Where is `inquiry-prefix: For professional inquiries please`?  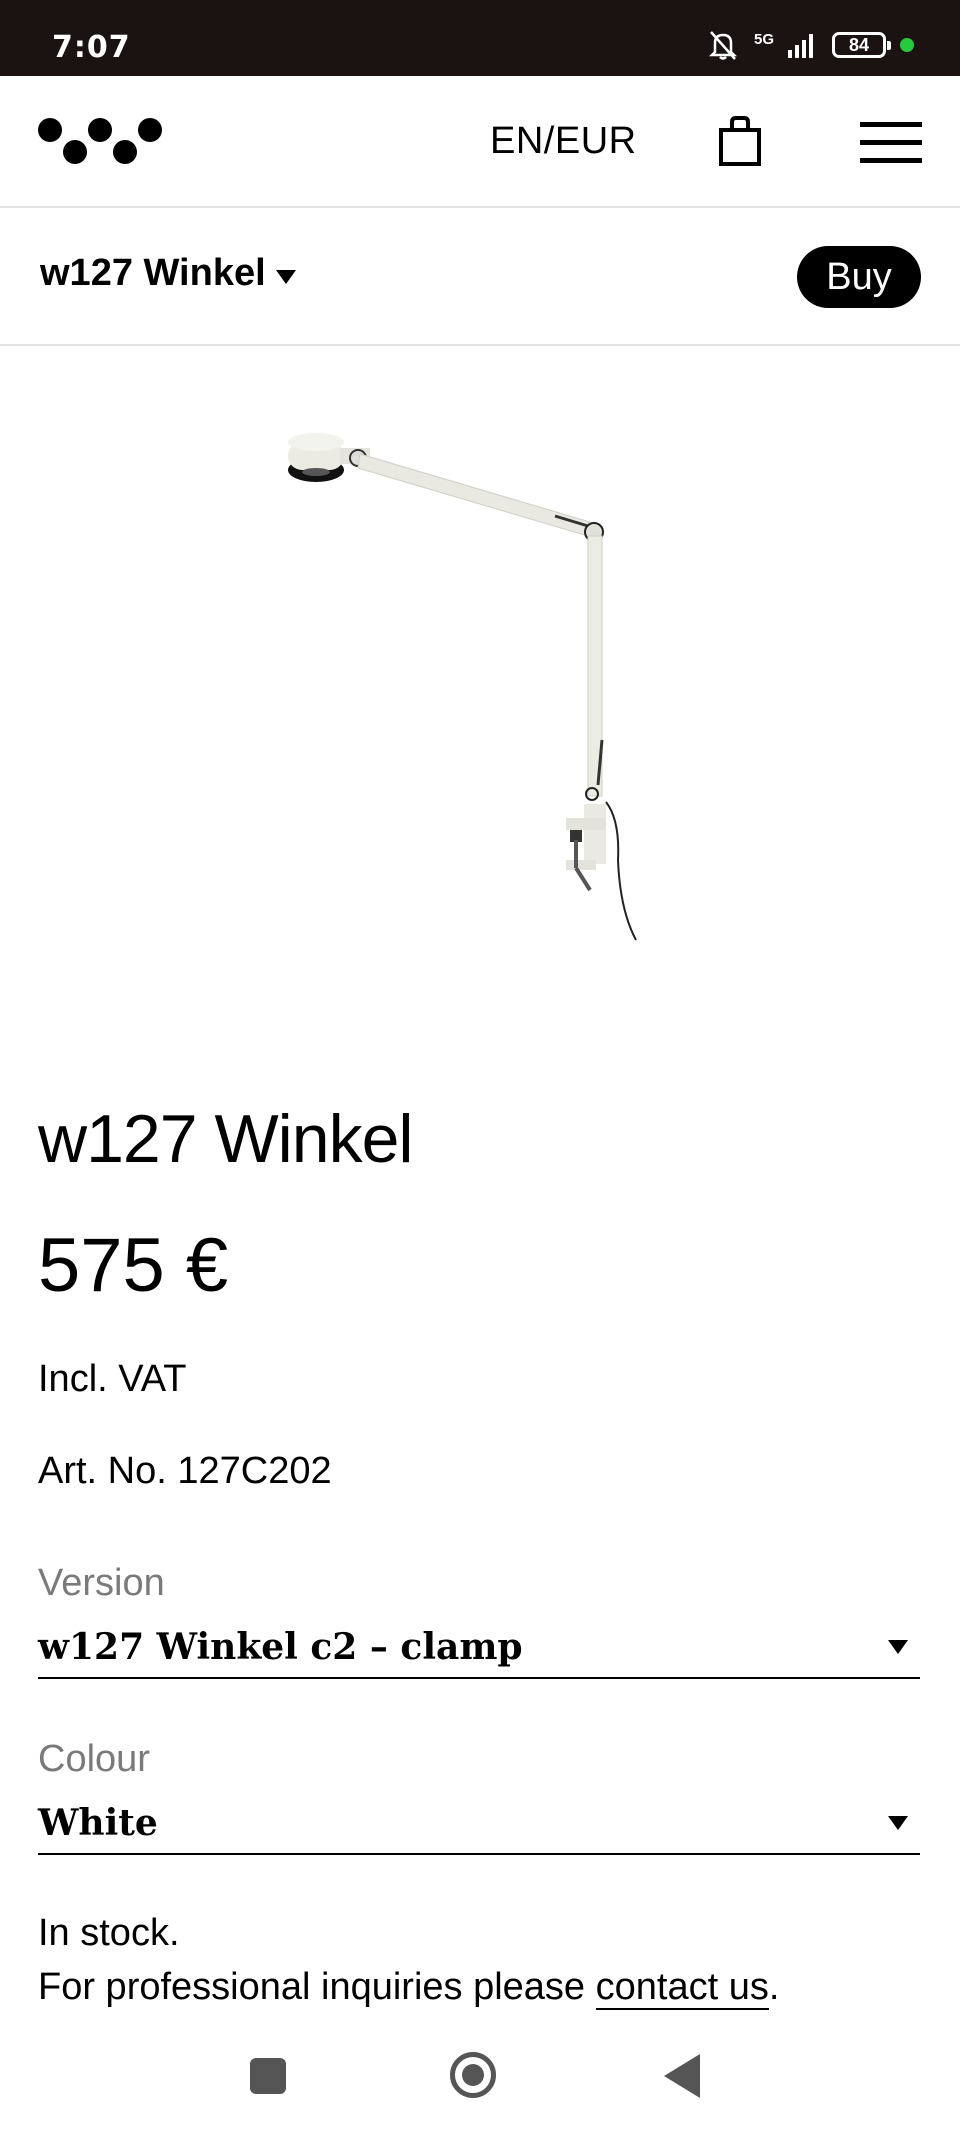 inquiry-prefix: For professional inquiries please is located at coordinates (317, 1987).